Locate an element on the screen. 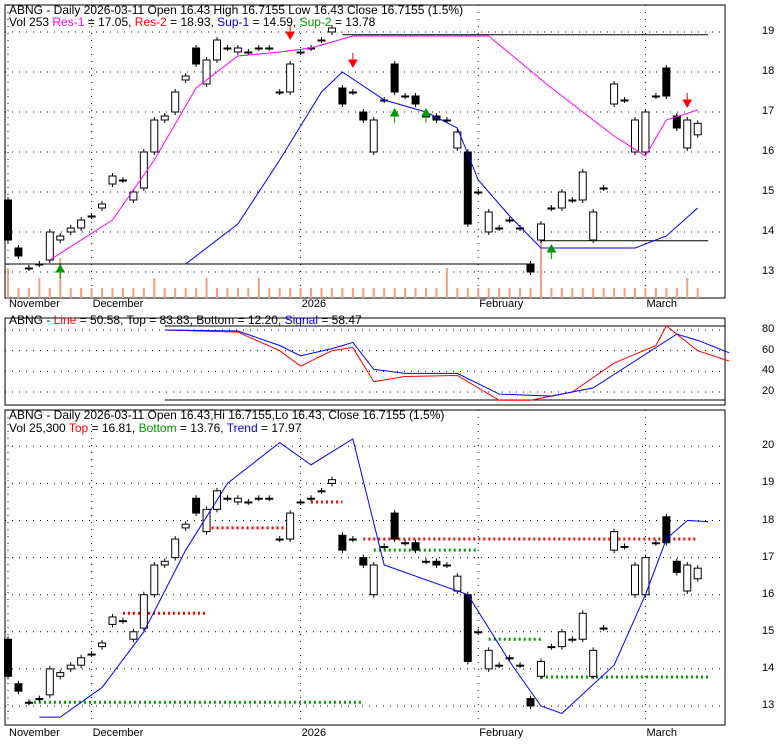 The width and height of the screenshot is (780, 745). sup2-value: = 13.78 is located at coordinates (353, 22).